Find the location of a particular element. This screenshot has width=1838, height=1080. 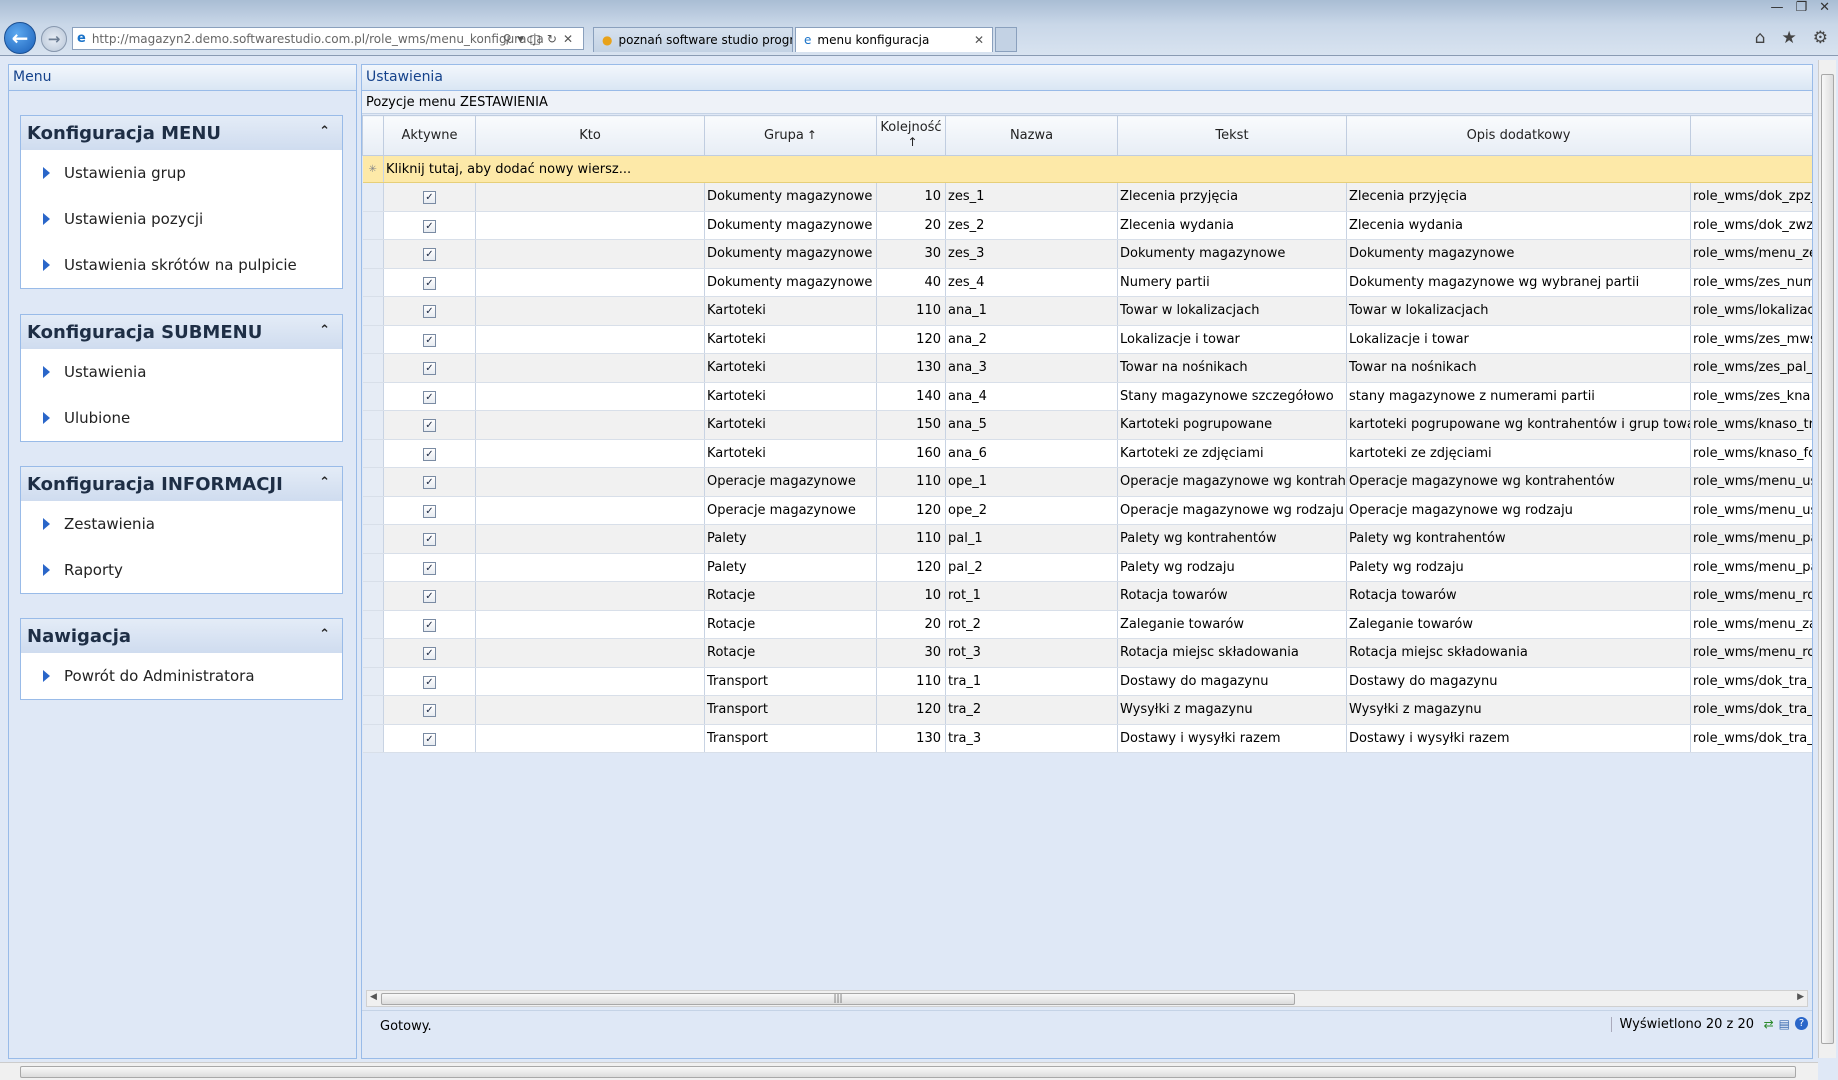

favorites-star-icon: ★ is located at coordinates (1789, 38).